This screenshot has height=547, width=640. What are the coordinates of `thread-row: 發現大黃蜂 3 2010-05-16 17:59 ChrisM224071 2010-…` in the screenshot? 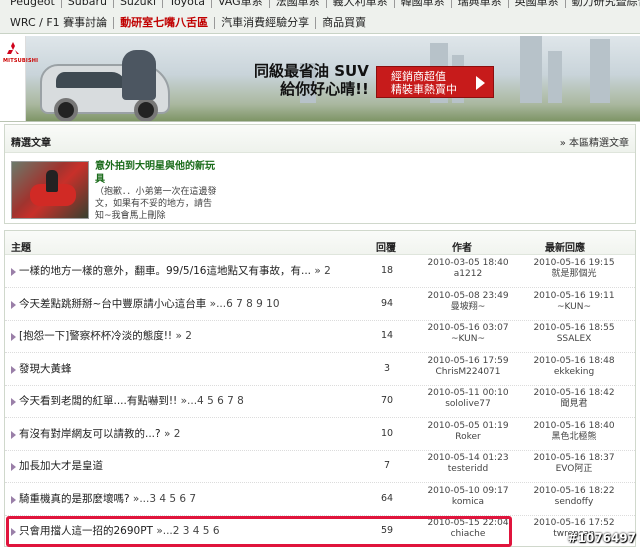 It's located at (320, 369).